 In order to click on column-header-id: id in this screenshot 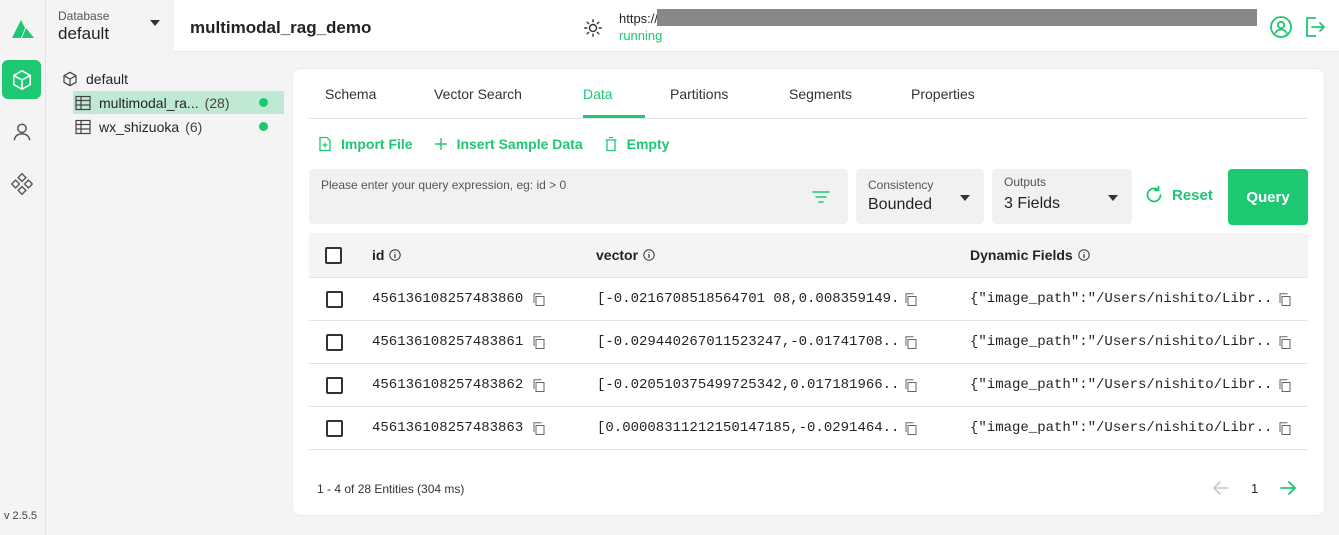, I will do `click(387, 255)`.